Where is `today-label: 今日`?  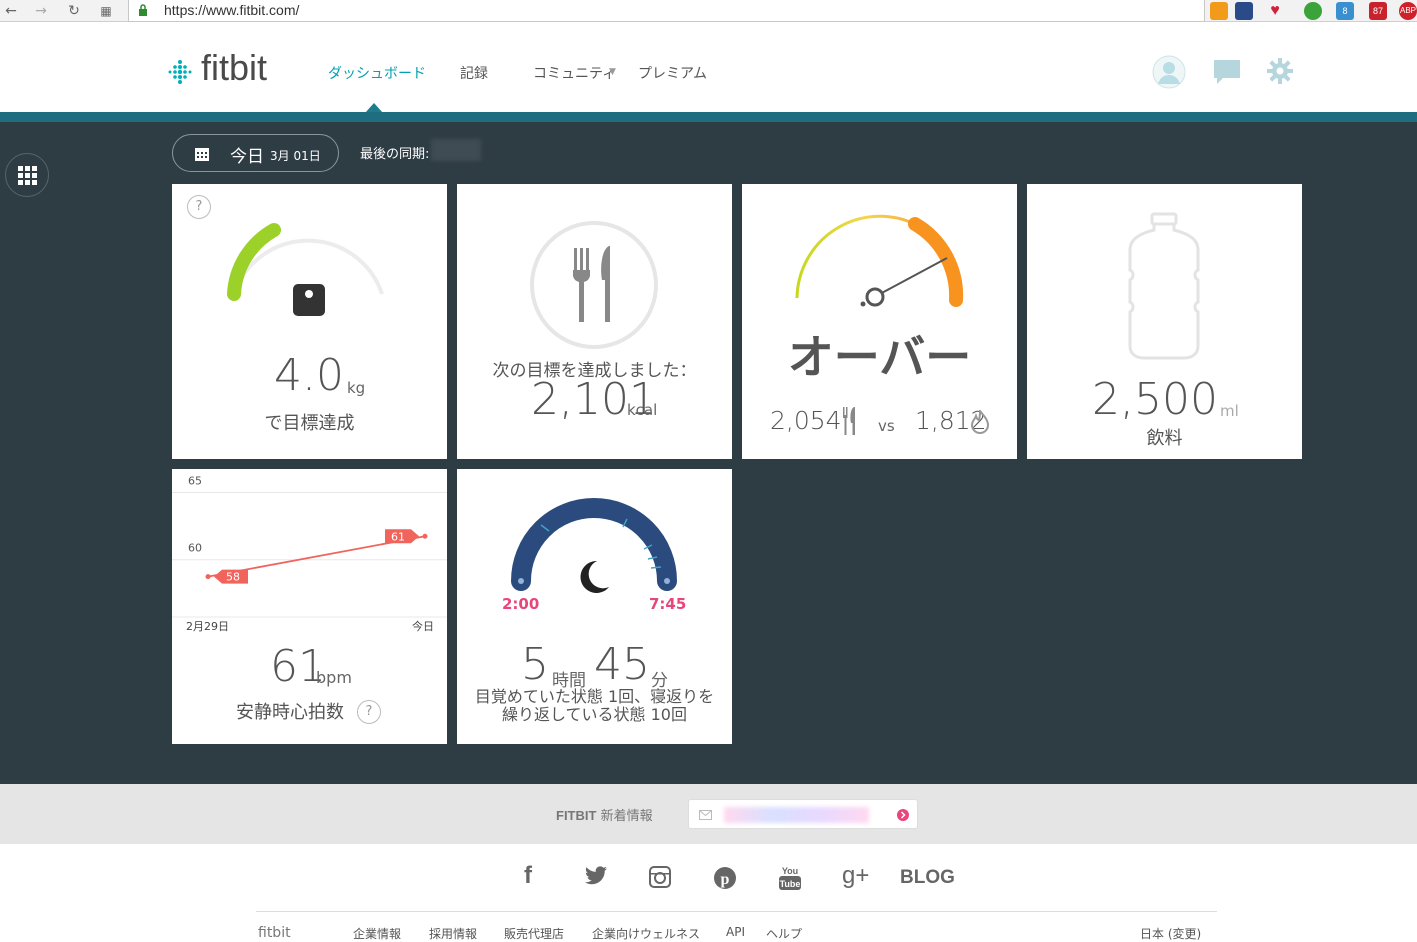
today-label: 今日 is located at coordinates (247, 157).